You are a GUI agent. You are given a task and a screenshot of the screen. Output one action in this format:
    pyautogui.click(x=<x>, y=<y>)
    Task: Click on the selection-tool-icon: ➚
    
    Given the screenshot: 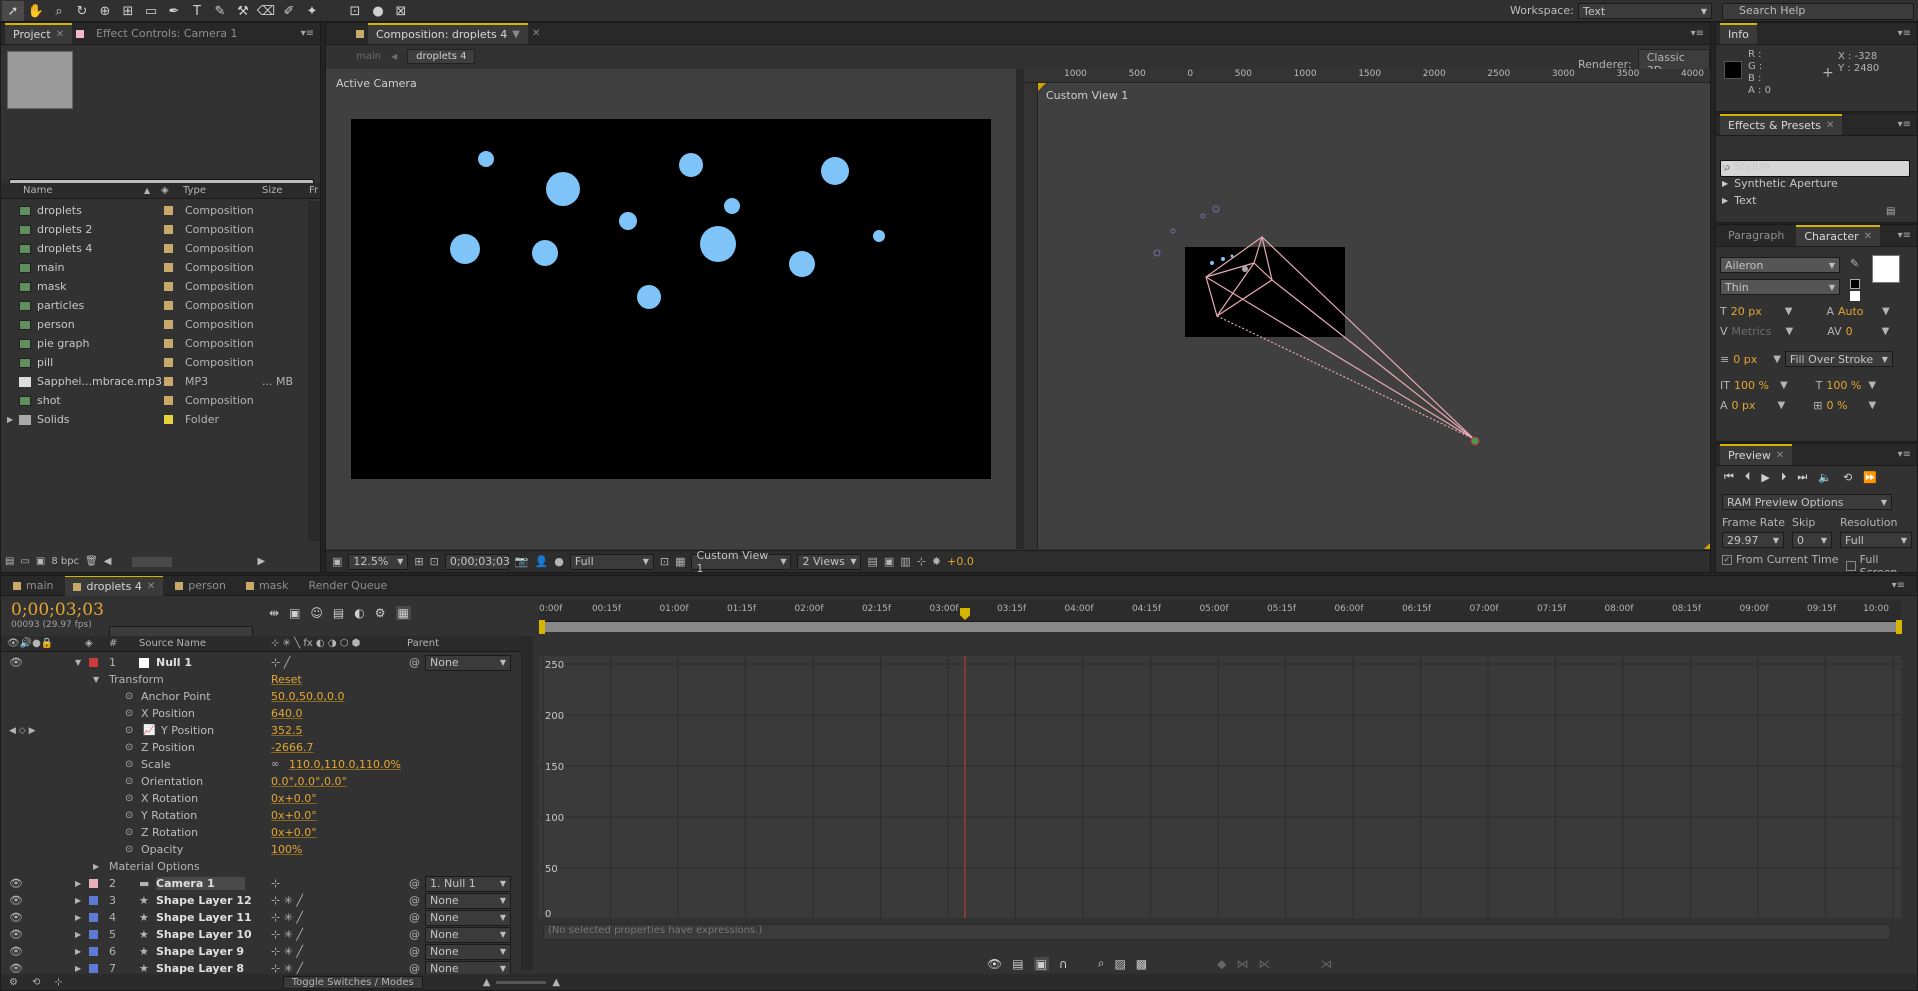 What is the action you would take?
    pyautogui.click(x=13, y=11)
    